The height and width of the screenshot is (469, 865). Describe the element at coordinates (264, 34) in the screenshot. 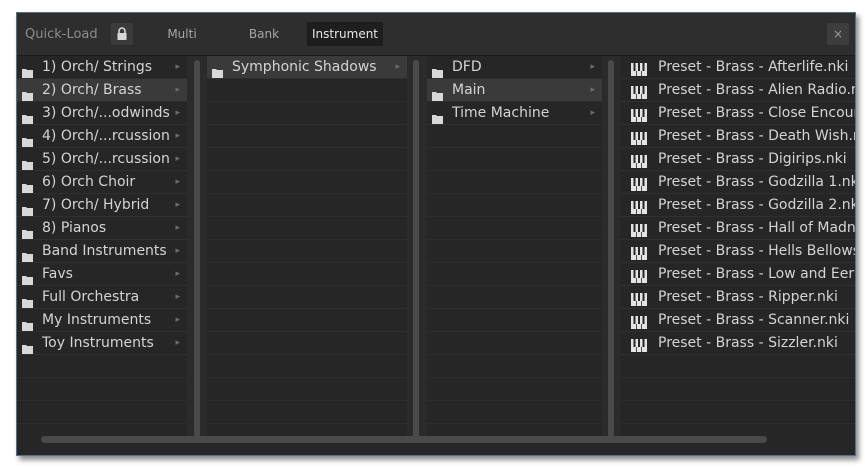

I see `tab-bank: Bank` at that location.